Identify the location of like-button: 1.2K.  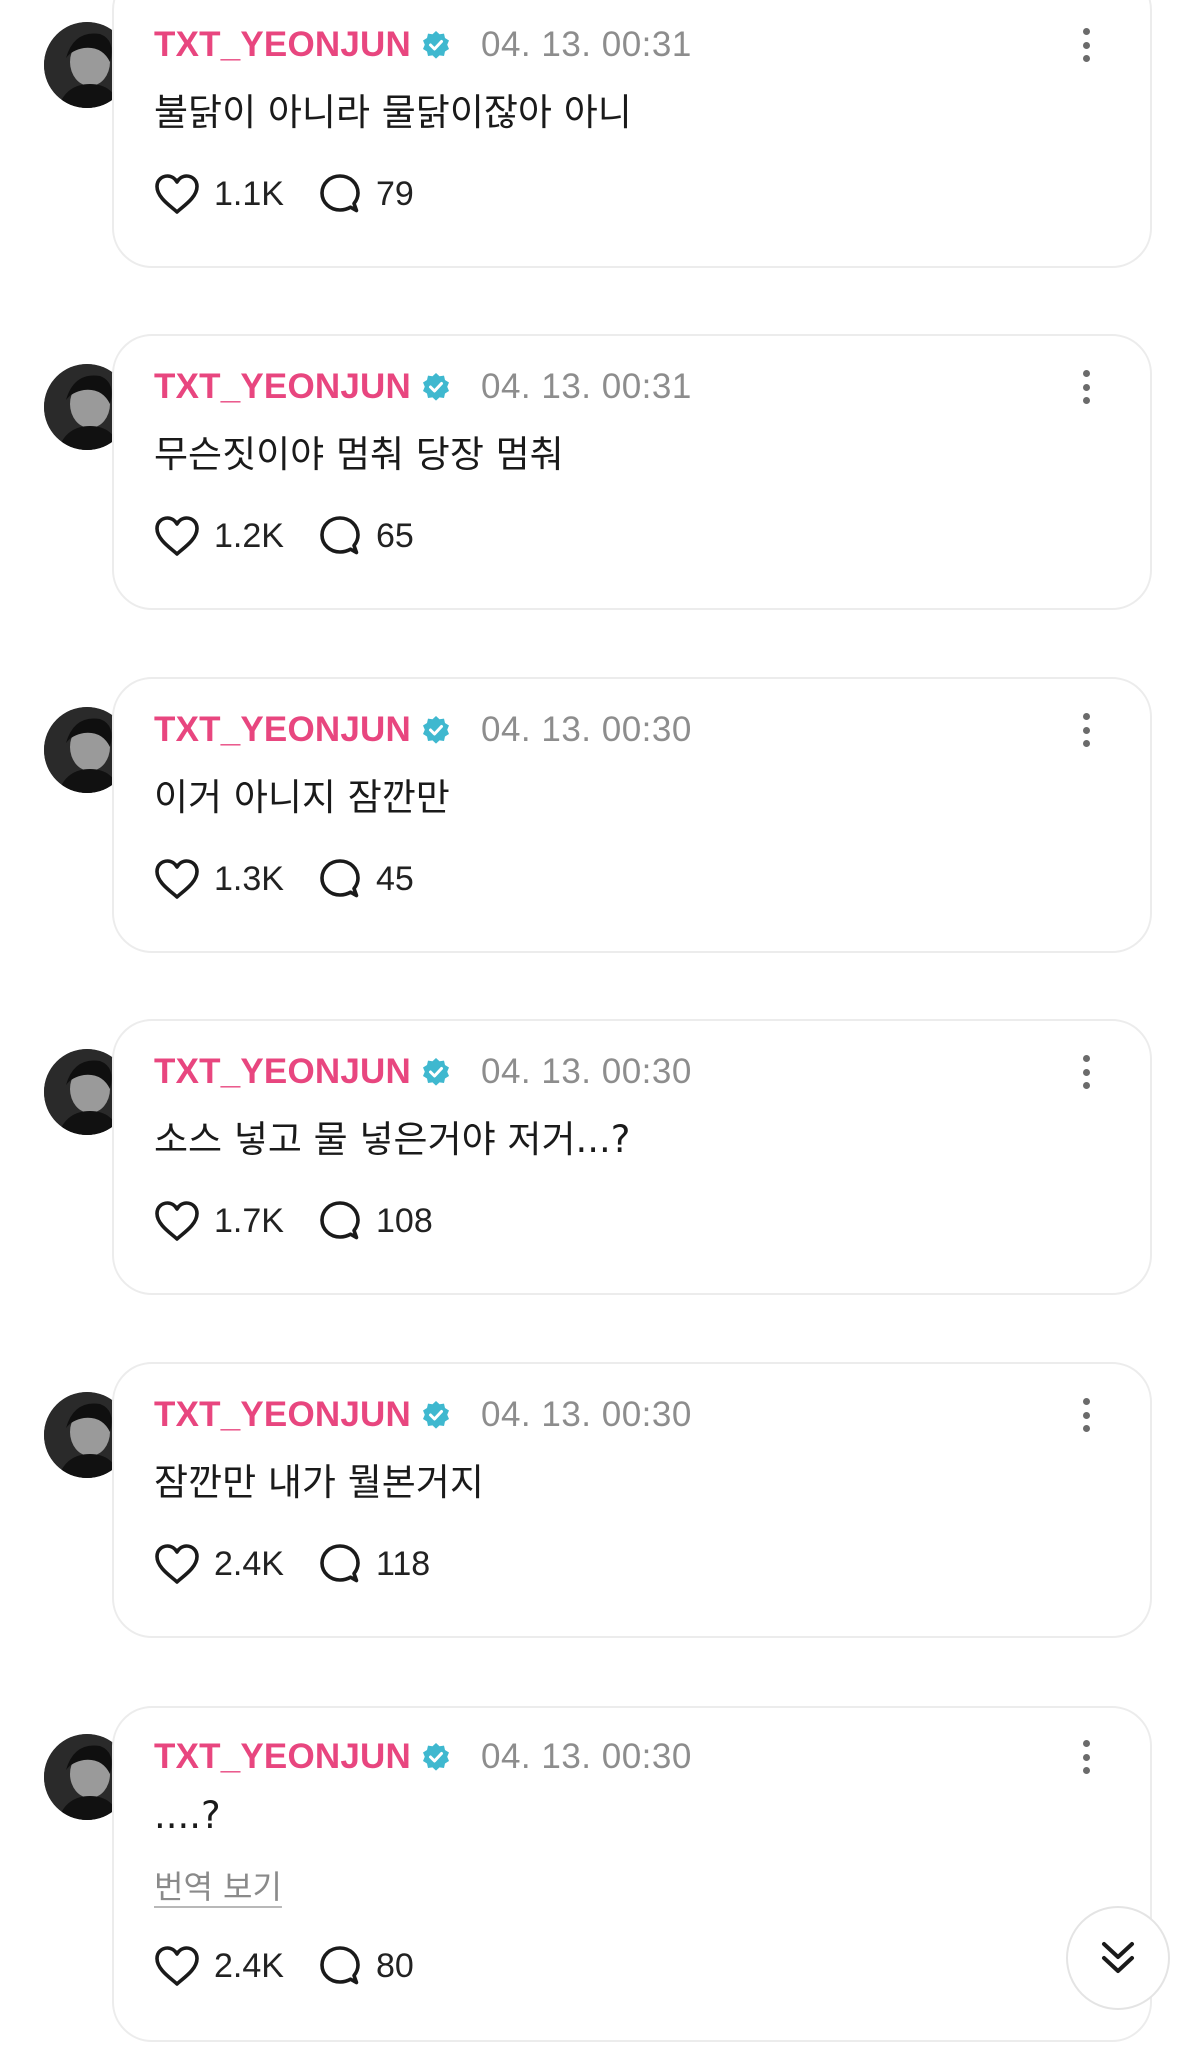
(236, 536).